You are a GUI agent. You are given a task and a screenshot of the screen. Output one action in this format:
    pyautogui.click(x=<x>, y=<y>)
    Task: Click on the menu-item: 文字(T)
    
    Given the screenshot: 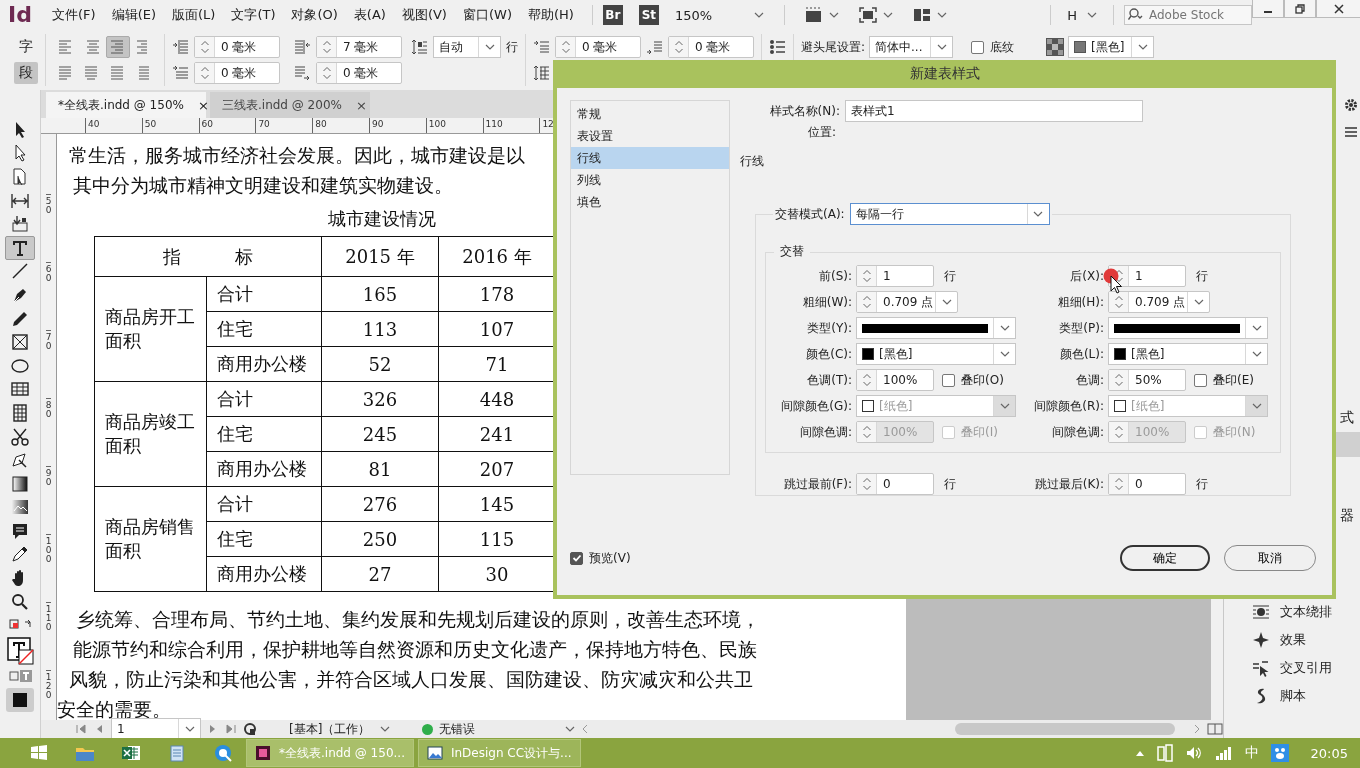 What is the action you would take?
    pyautogui.click(x=253, y=15)
    